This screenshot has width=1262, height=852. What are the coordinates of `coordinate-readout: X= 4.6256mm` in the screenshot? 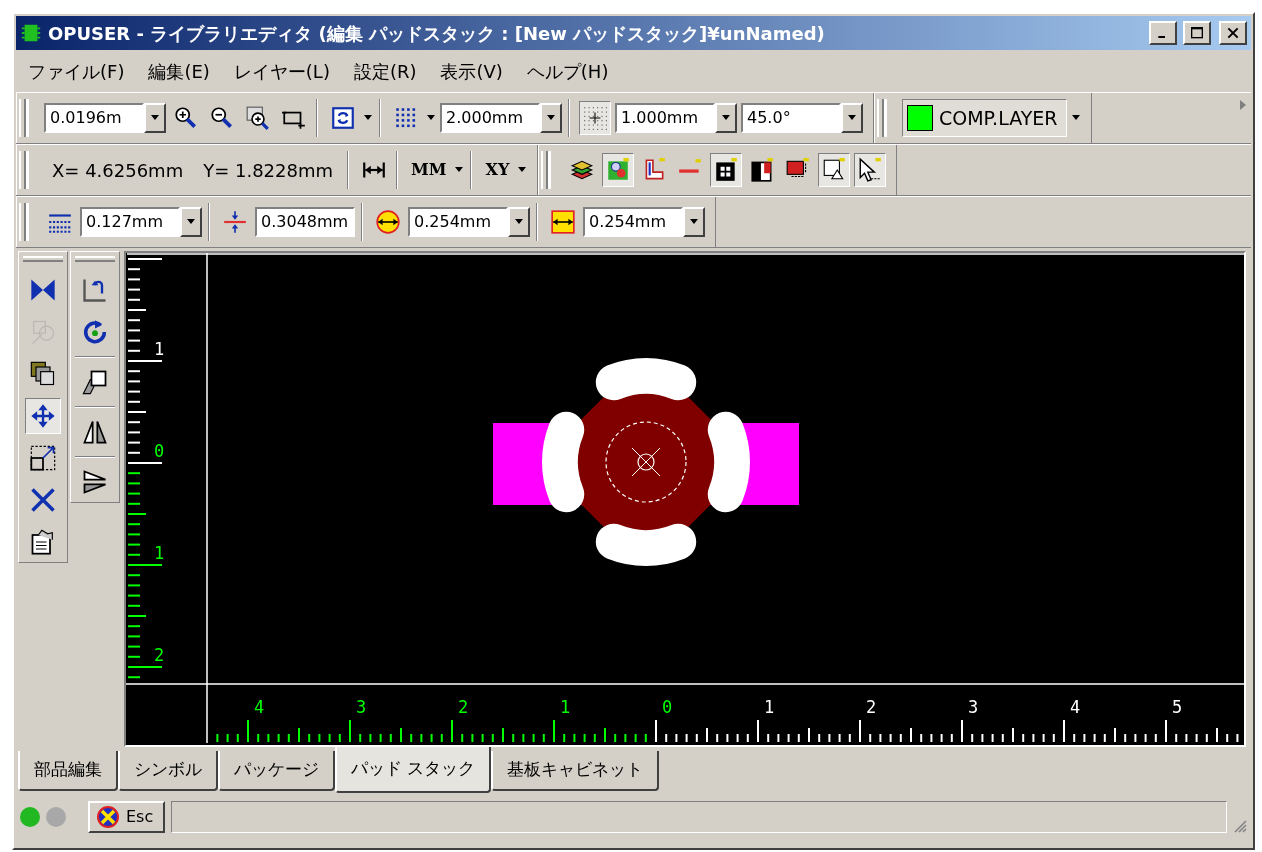 It's located at (118, 170).